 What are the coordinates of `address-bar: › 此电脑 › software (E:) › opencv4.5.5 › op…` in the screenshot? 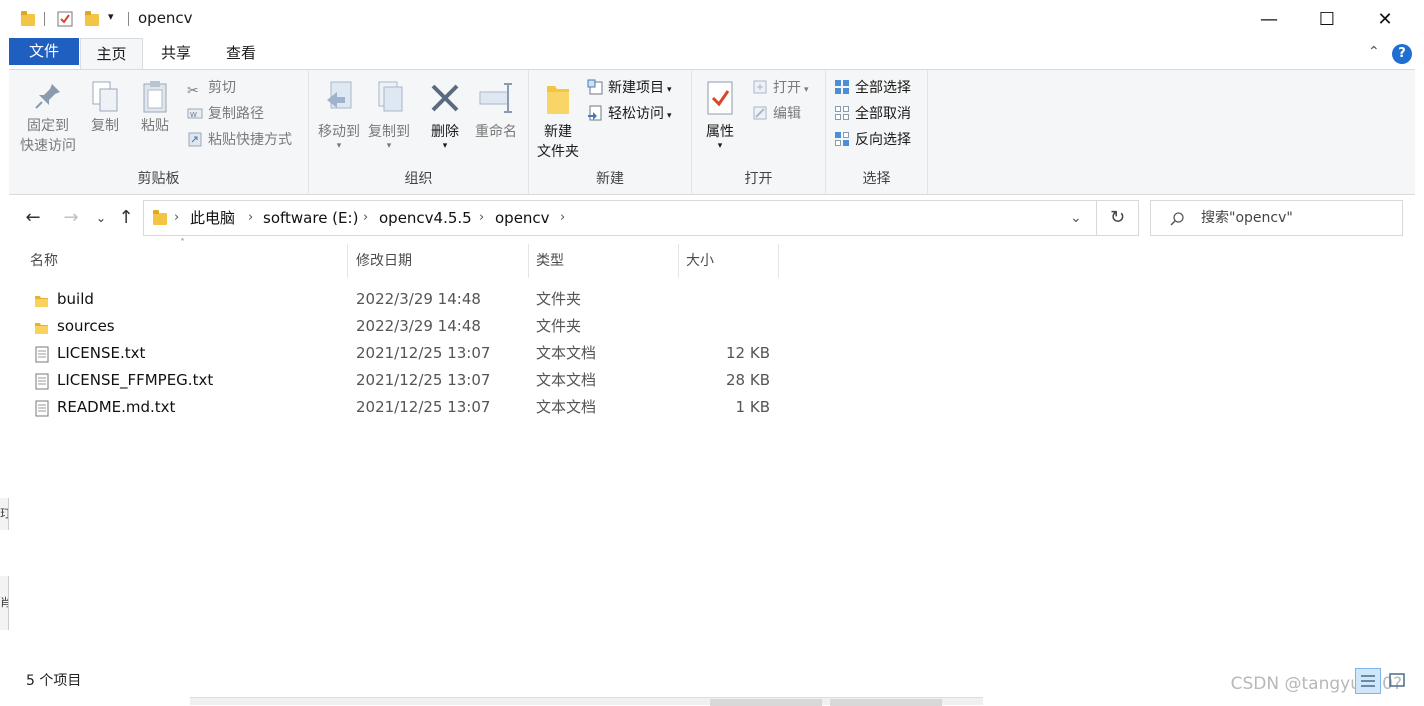 It's located at (620, 218).